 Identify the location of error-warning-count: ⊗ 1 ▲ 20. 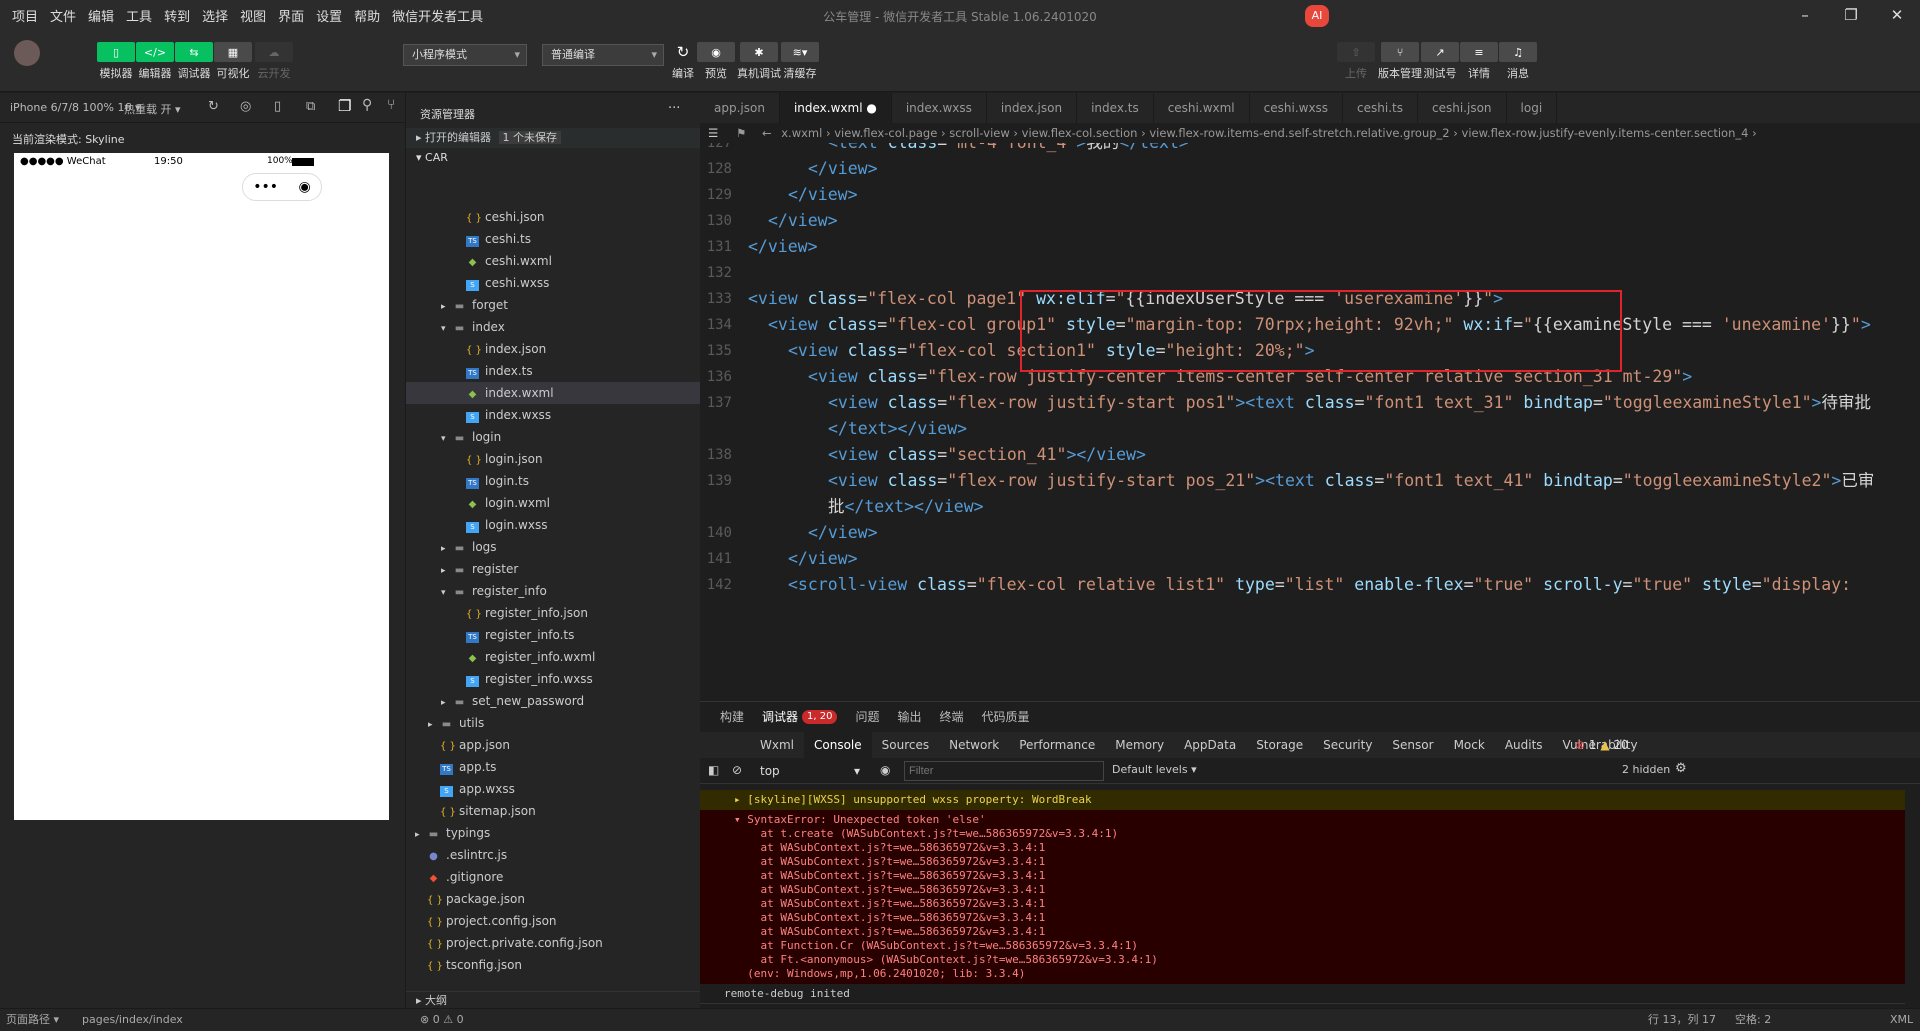
(1602, 745).